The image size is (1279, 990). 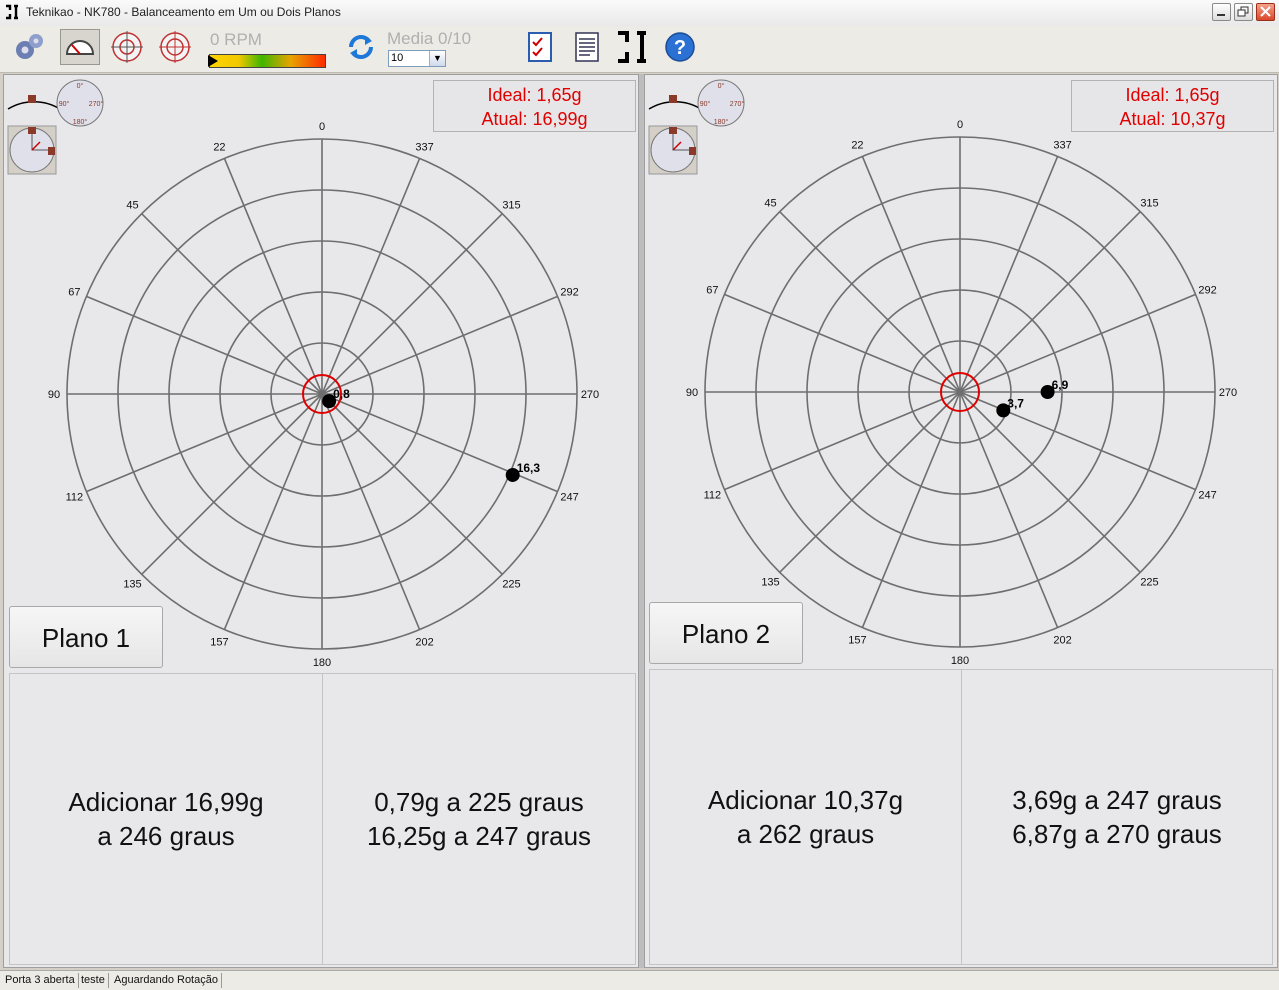 What do you see at coordinates (639, 980) in the screenshot?
I see `status-bar: Porta 3 aberta teste Aguardando Rotação` at bounding box center [639, 980].